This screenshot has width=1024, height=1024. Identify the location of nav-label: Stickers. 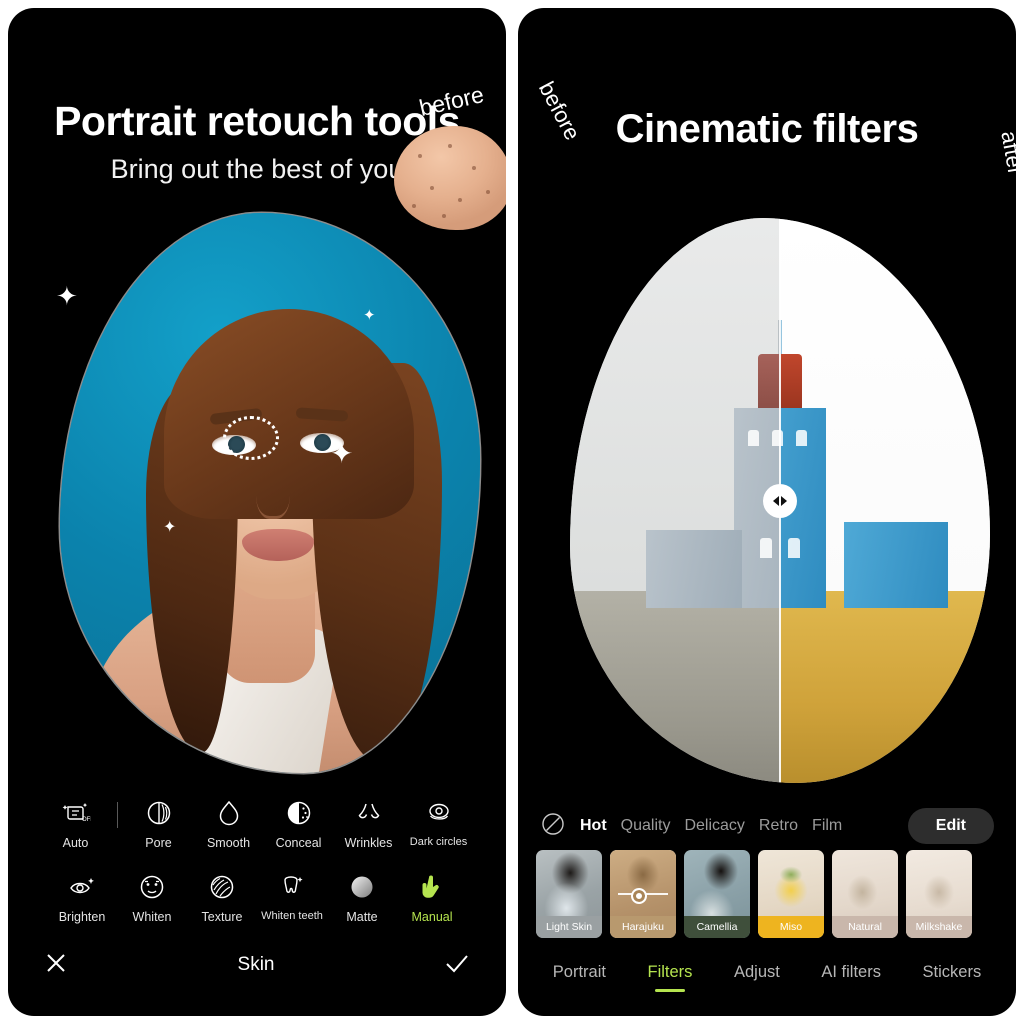
(952, 972).